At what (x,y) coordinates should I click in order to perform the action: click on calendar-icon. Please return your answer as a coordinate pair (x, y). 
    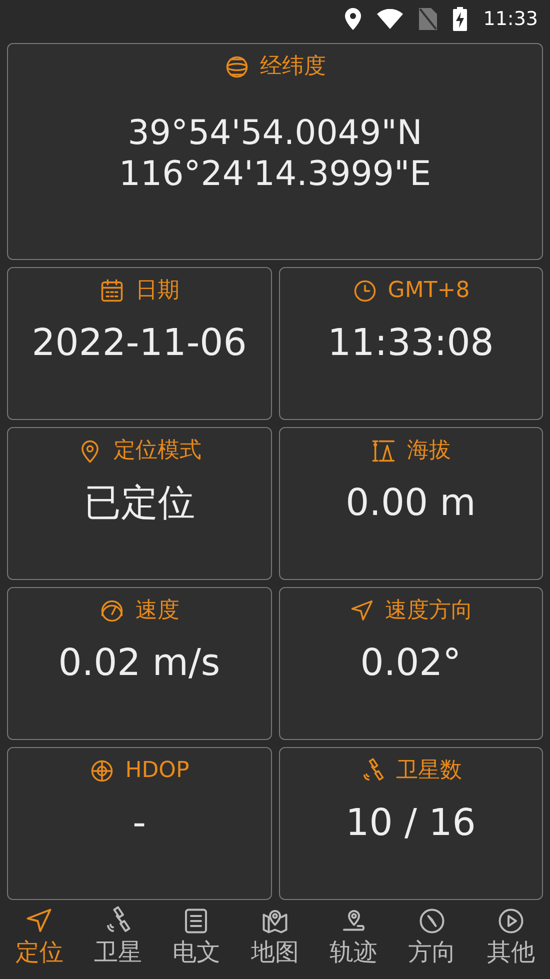
    Looking at the image, I should click on (112, 291).